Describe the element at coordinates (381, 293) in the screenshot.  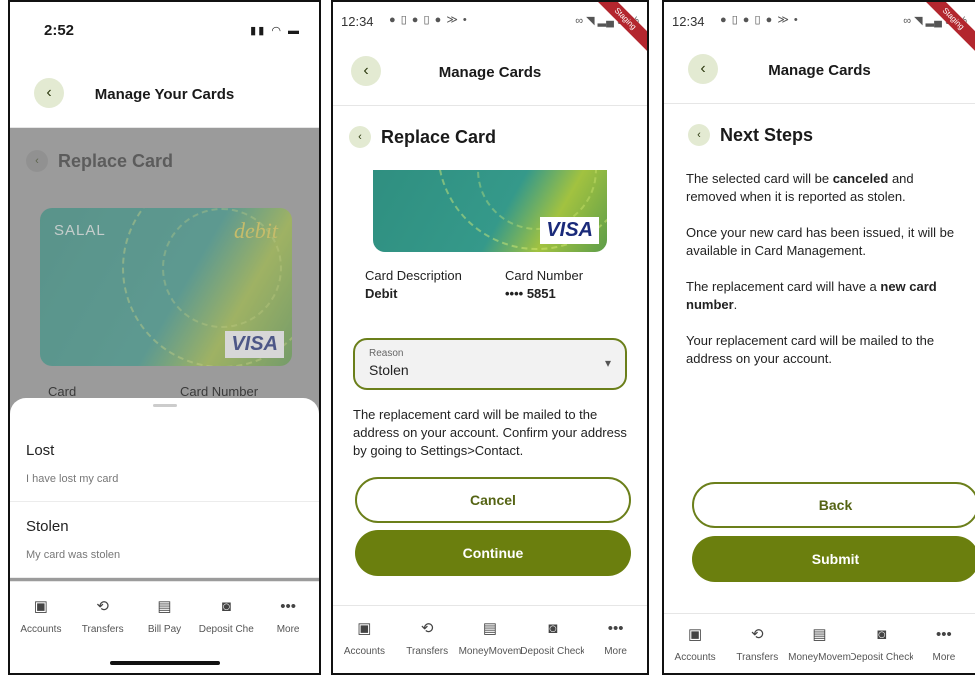
I see `card-description-value: Debit` at that location.